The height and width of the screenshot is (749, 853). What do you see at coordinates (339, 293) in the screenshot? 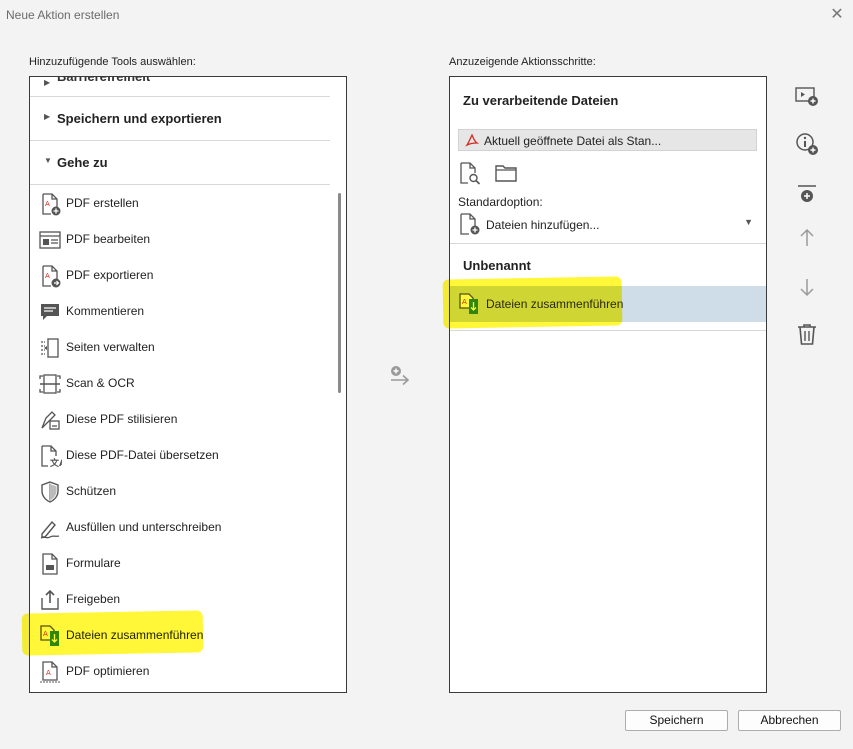
I see `scrollbar` at bounding box center [339, 293].